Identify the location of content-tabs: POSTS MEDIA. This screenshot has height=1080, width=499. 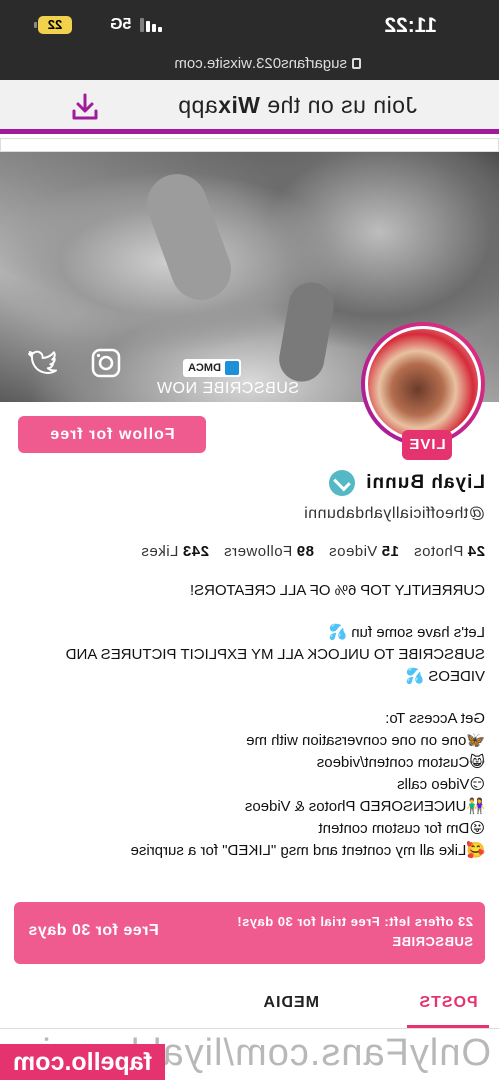
(249, 1006).